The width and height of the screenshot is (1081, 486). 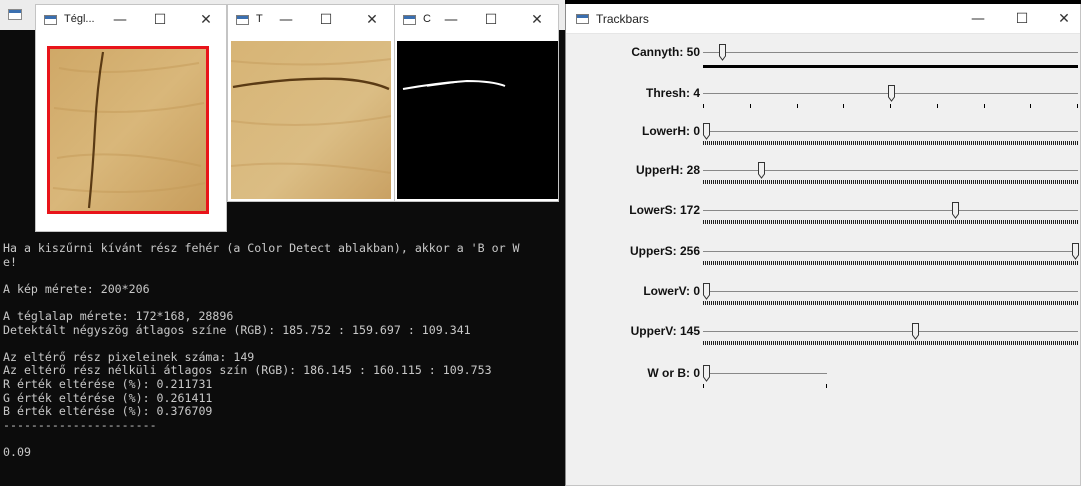 I want to click on color-detect-window: C — ☐ ✕, so click(x=476, y=103).